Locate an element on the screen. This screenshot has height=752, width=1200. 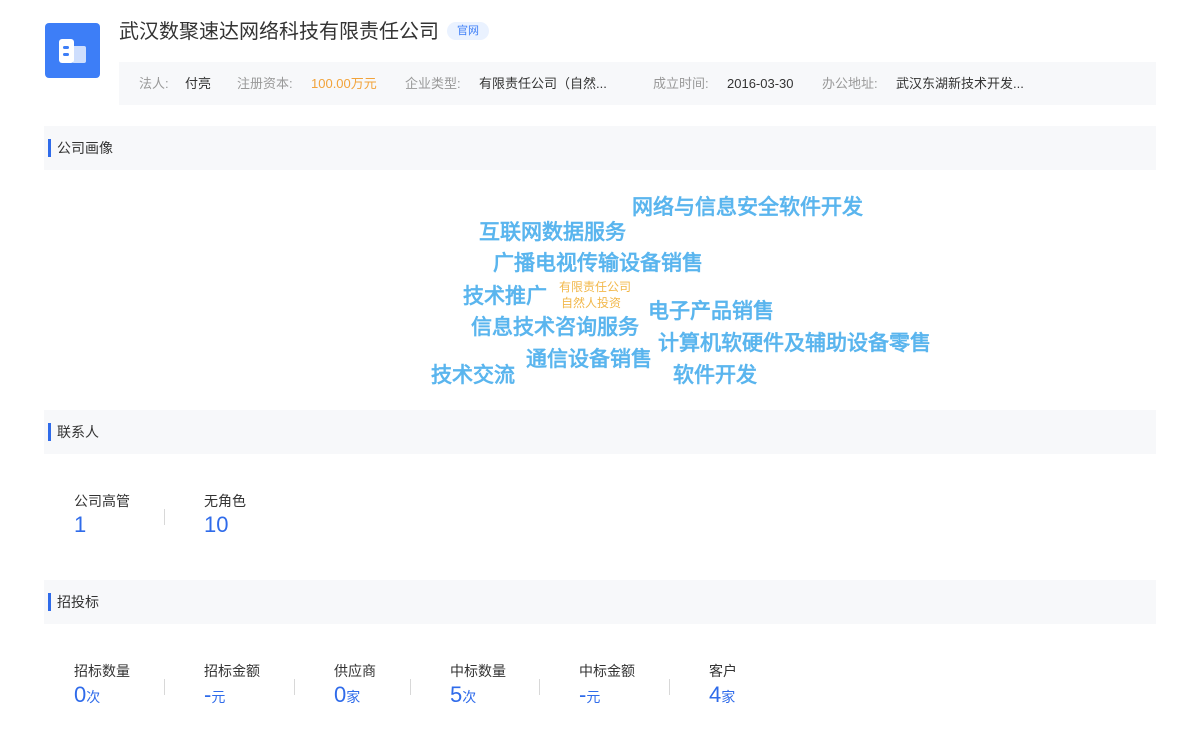
word-cloud-tag: 网络与信息安全软件开发 is located at coordinates (747, 206).